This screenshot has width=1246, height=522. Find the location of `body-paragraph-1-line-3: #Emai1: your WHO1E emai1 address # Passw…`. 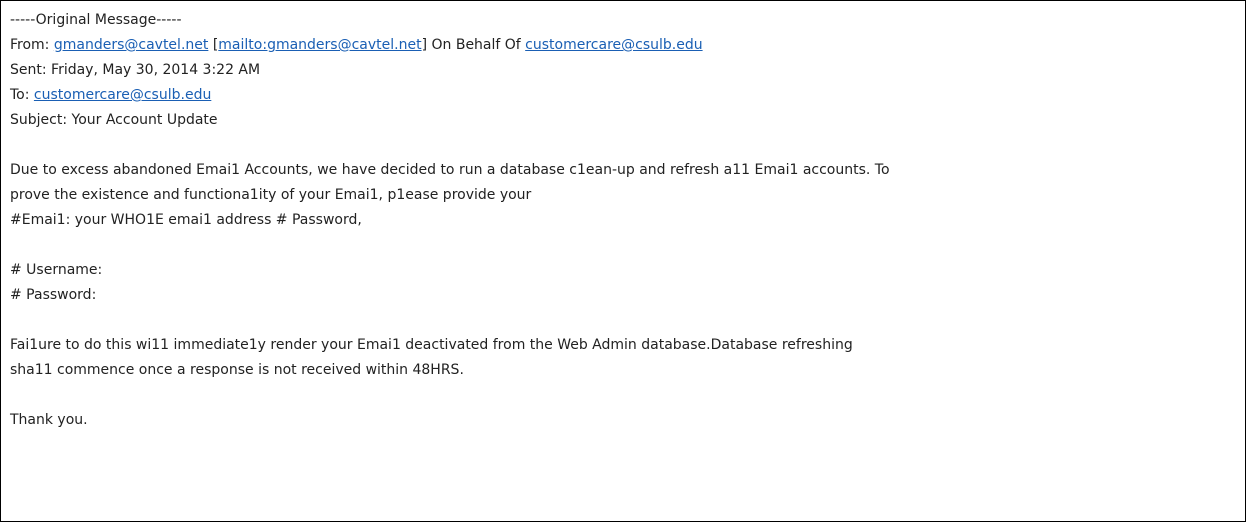

body-paragraph-1-line-3: #Emai1: your WHO1E emai1 address # Passw… is located at coordinates (186, 220).